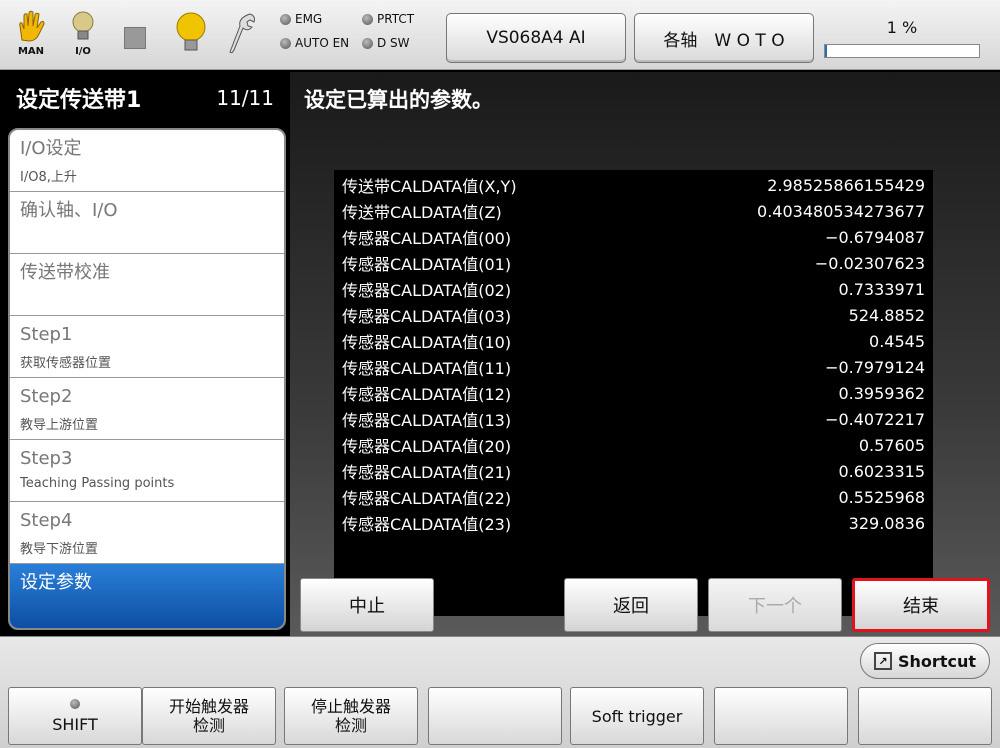 This screenshot has height=748, width=1000. I want to click on shift-button: SHIFT, so click(75, 716).